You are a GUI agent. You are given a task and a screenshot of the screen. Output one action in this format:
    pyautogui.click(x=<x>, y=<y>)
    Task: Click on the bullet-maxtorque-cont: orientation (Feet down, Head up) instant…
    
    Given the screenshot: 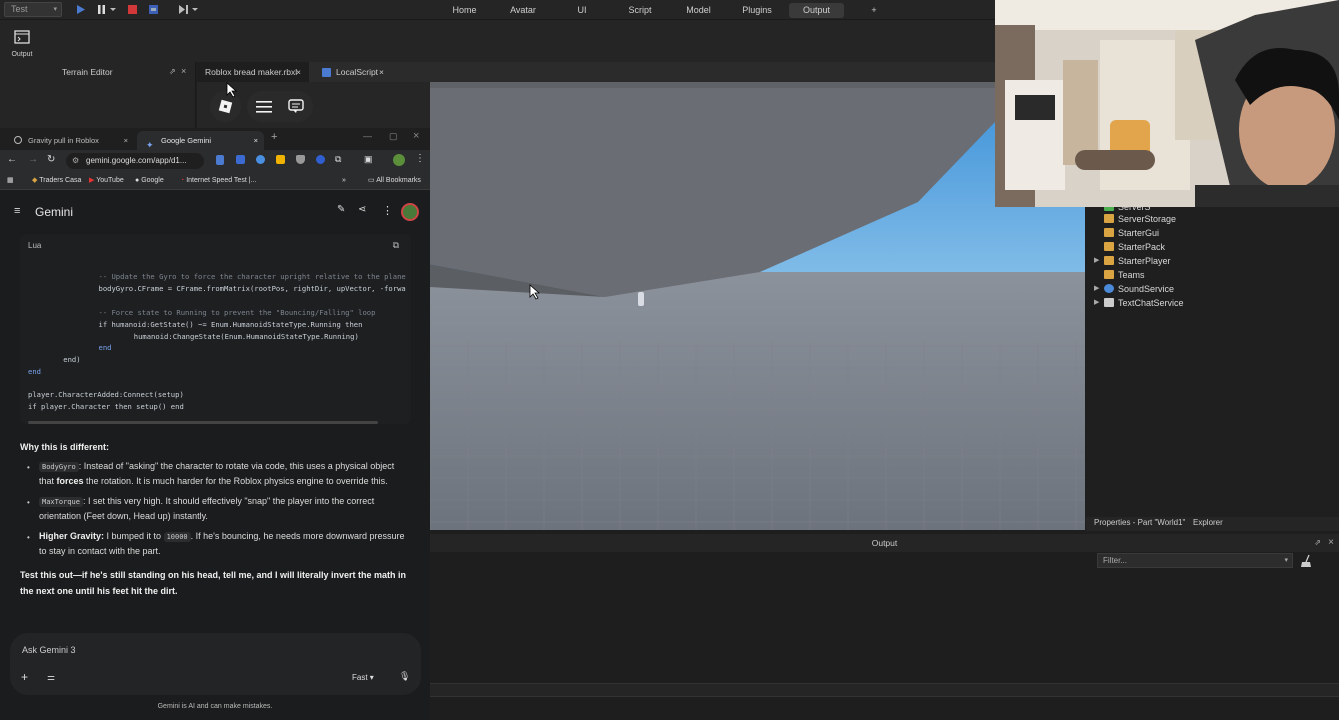 What is the action you would take?
    pyautogui.click(x=123, y=516)
    